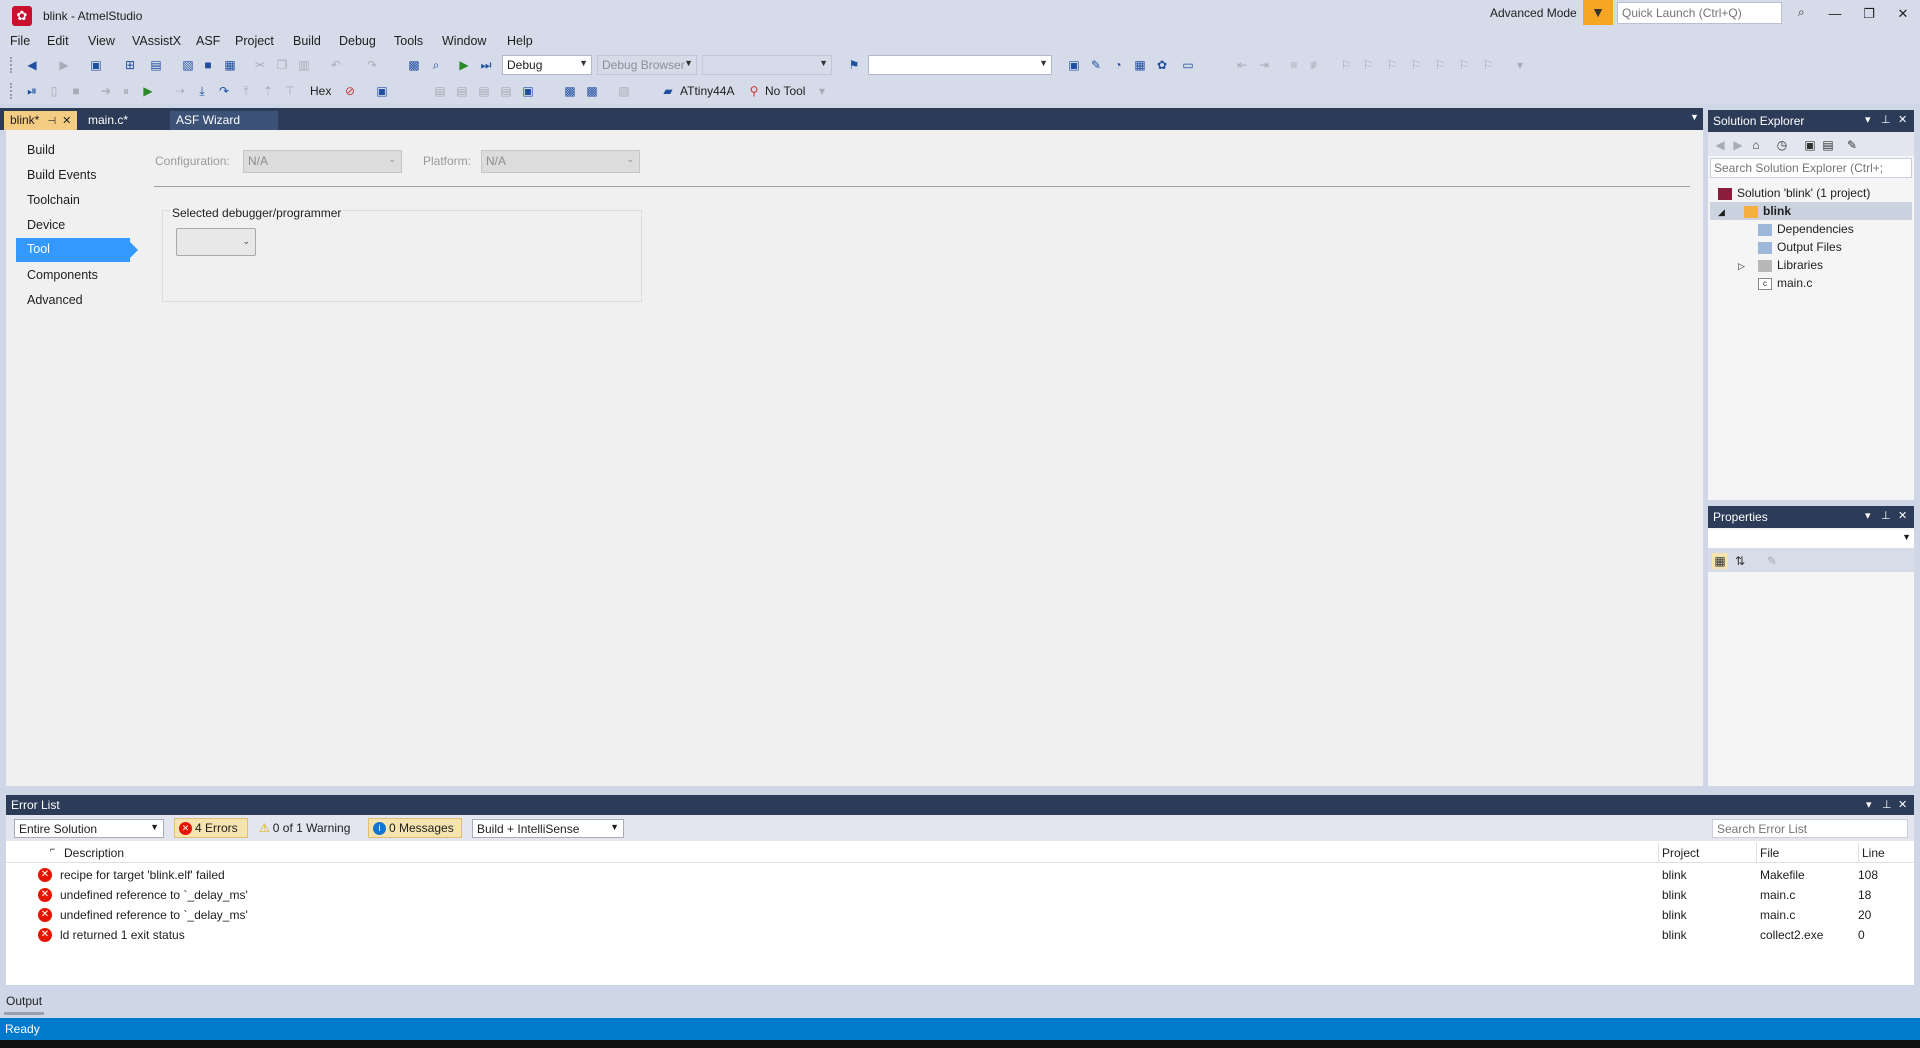 This screenshot has height=1048, width=1920. I want to click on quick-launch-input, so click(1699, 13).